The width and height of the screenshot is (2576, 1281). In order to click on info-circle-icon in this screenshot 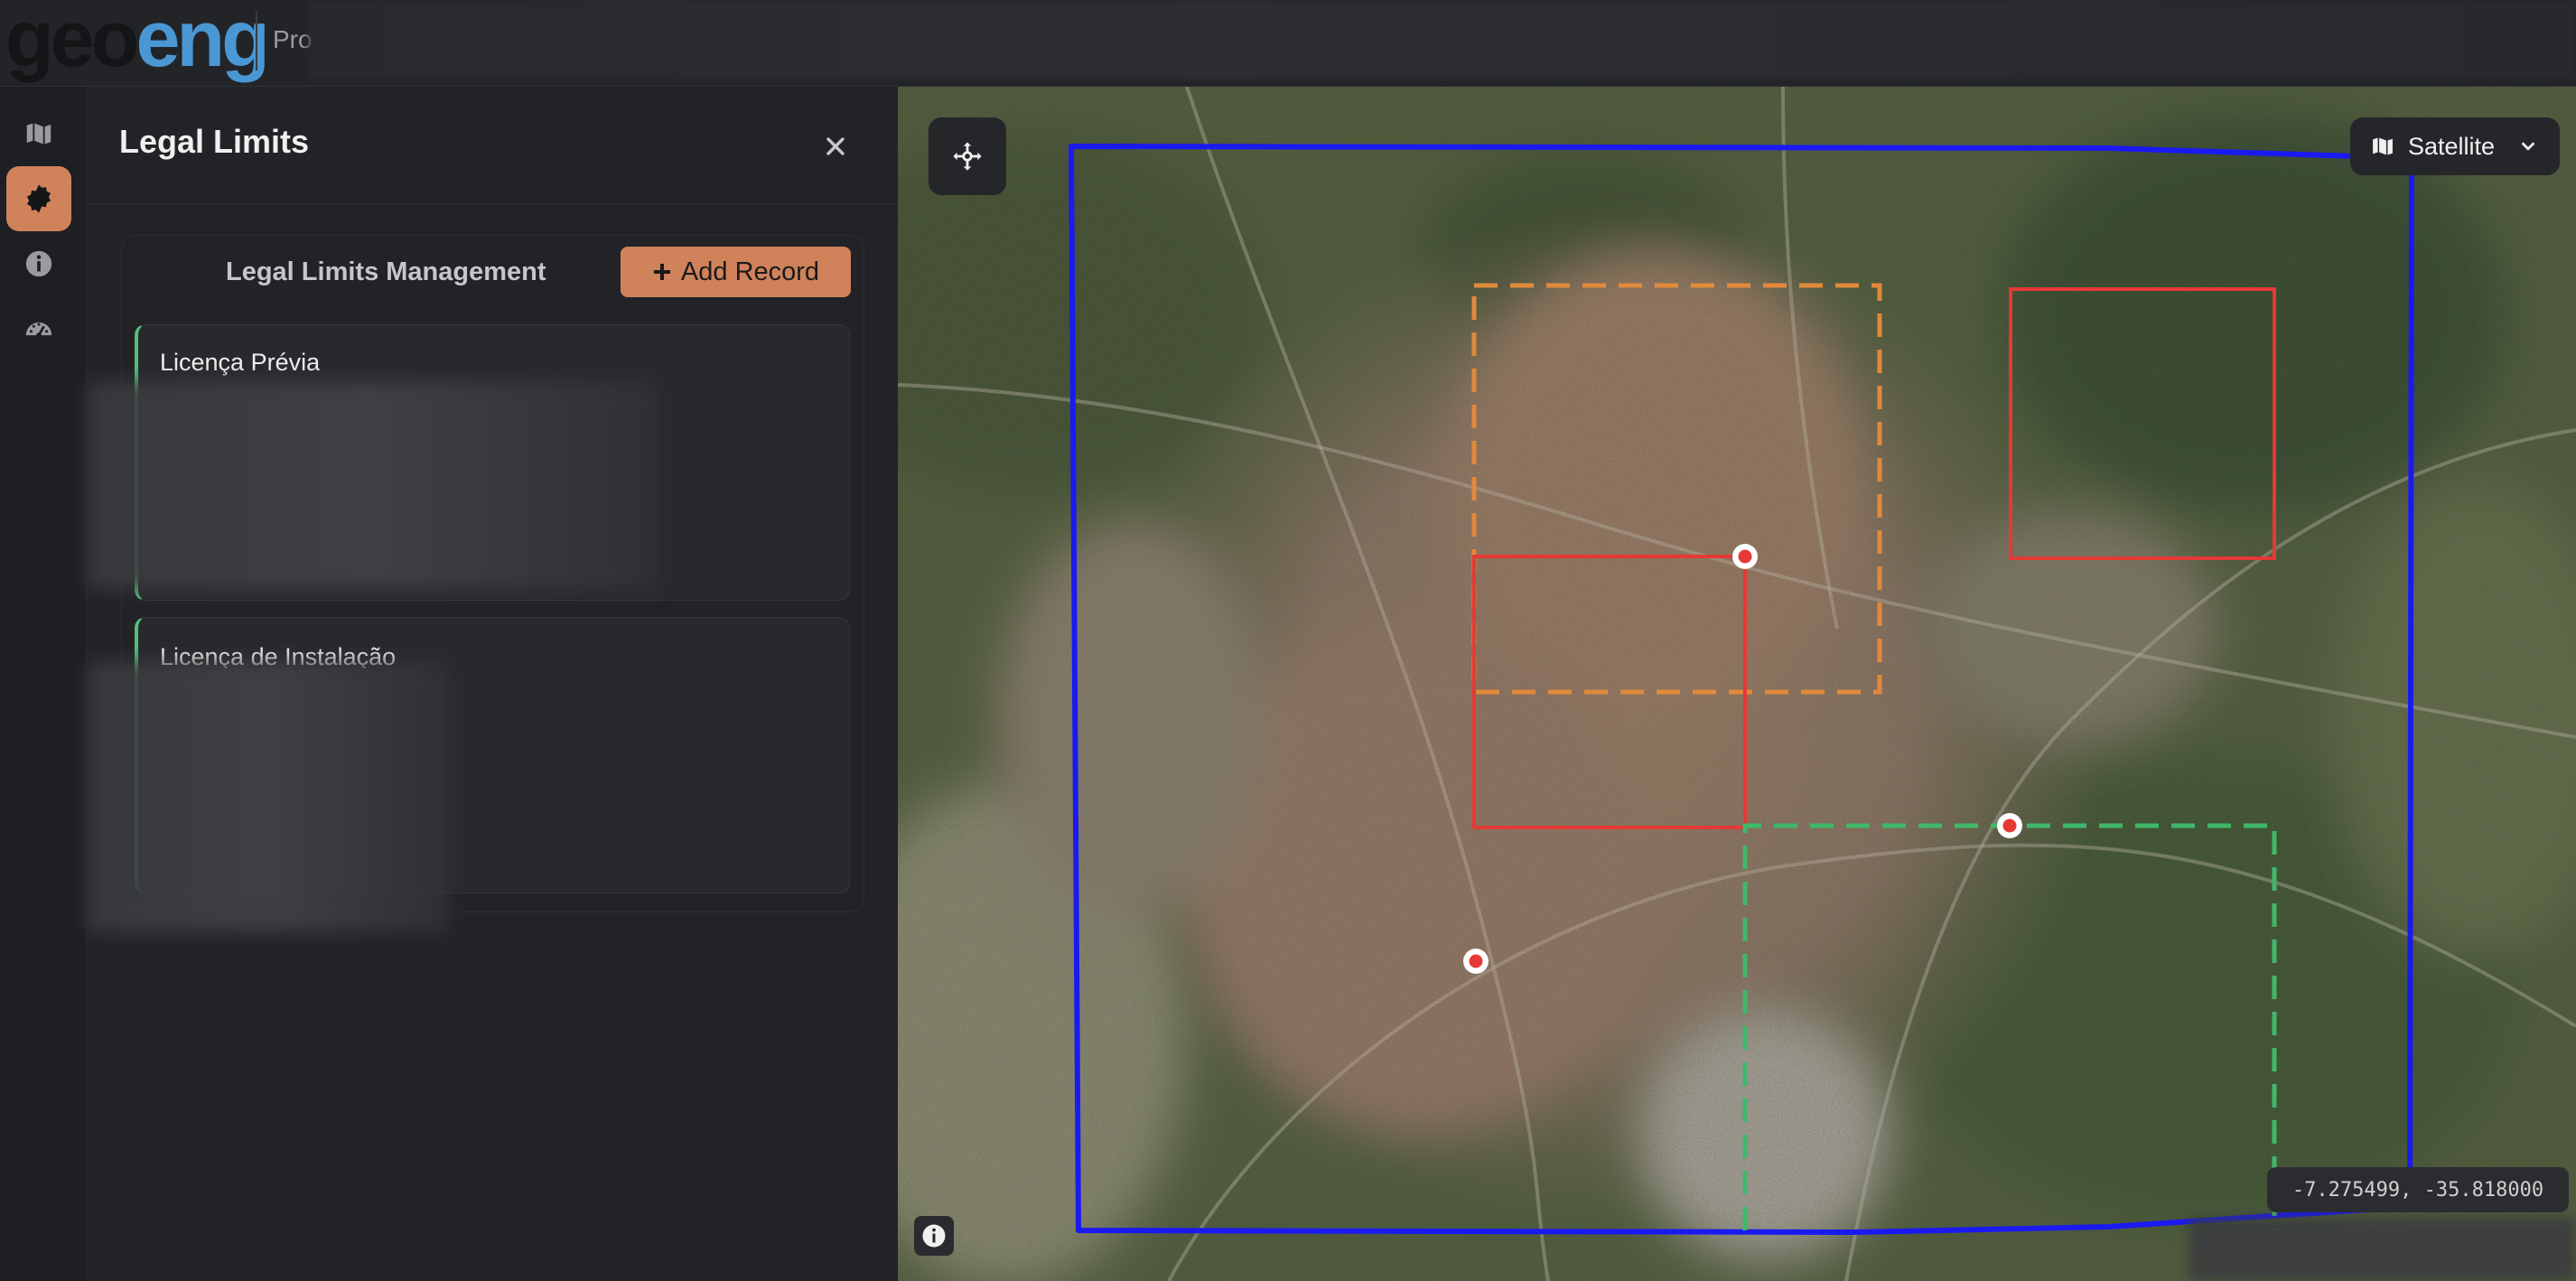, I will do `click(38, 263)`.